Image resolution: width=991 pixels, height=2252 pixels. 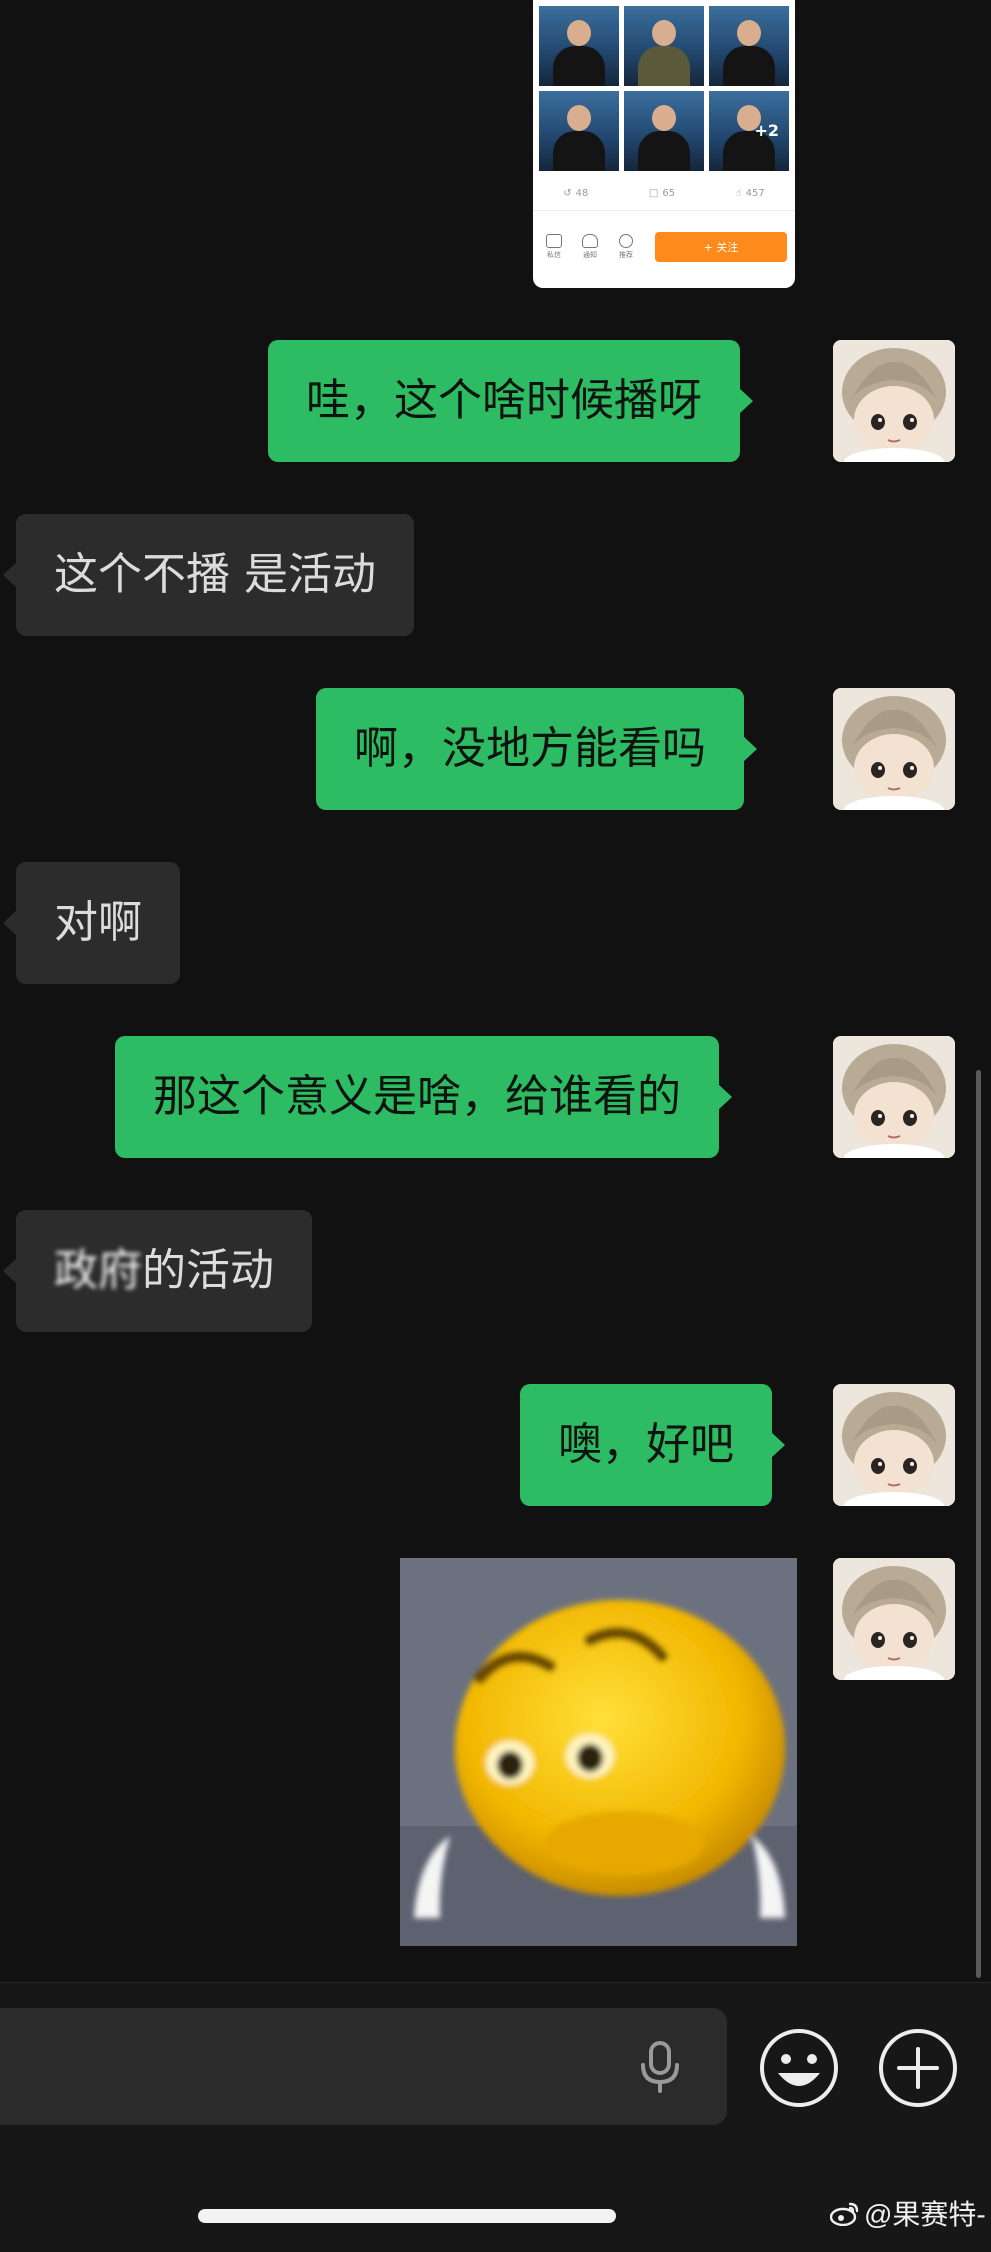 I want to click on worried-emoji-sticker-icon, so click(x=598, y=1752).